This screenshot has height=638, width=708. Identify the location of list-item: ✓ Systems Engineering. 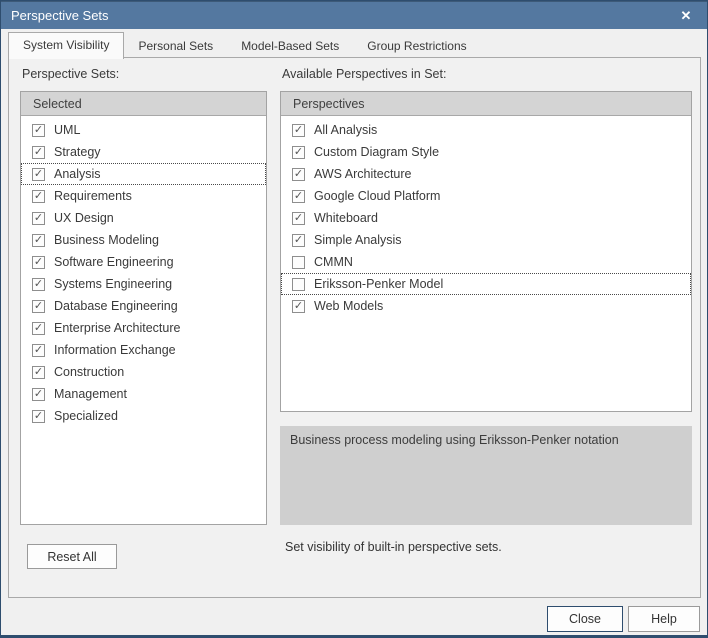
(143, 284).